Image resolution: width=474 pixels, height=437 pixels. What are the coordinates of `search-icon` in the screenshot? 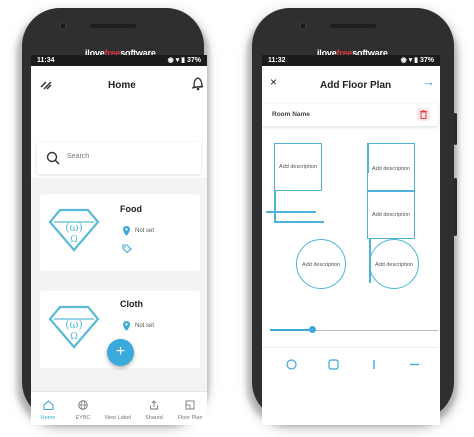 It's located at (53, 158).